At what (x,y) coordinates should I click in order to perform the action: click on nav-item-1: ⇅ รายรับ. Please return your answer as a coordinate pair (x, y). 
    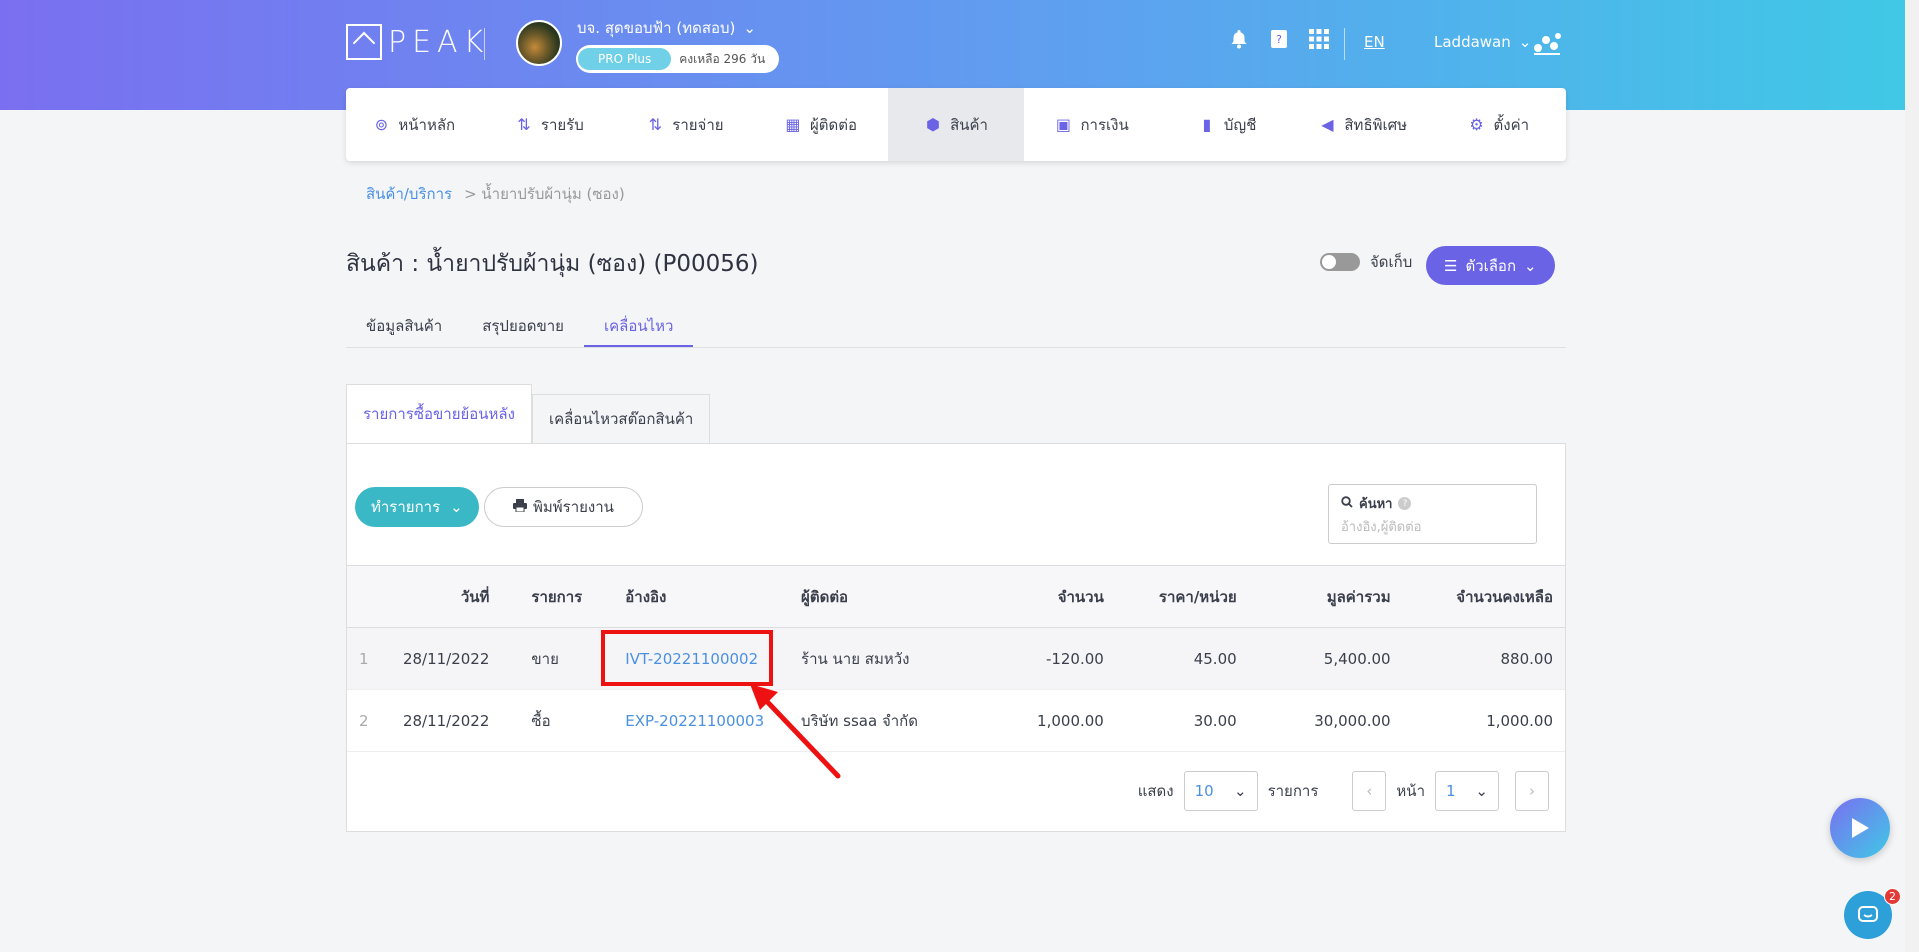
    Looking at the image, I should click on (550, 124).